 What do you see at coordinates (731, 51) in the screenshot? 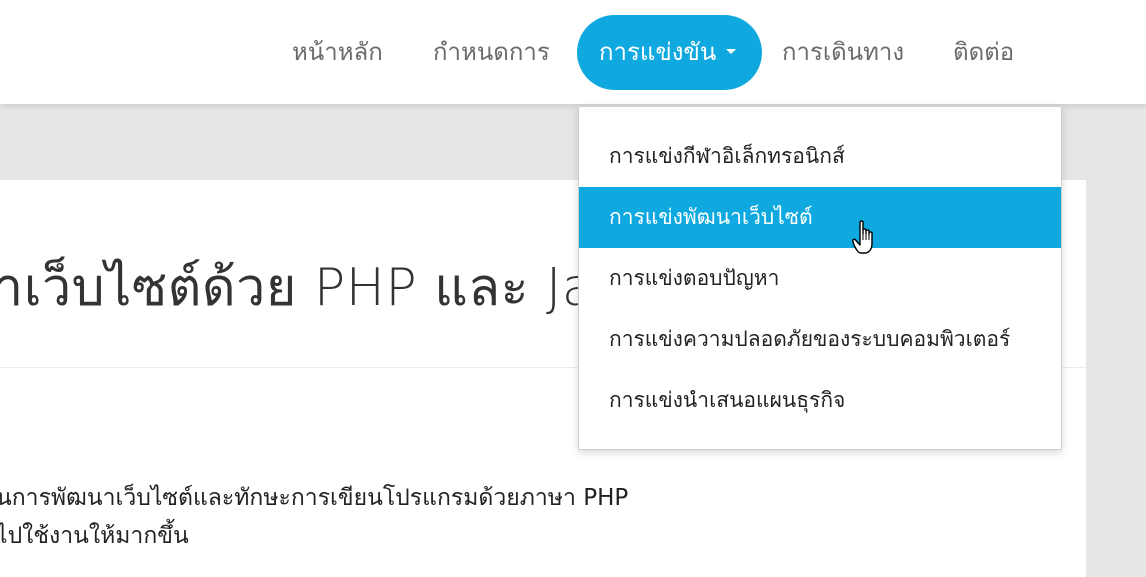
I see `caret-down-icon` at bounding box center [731, 51].